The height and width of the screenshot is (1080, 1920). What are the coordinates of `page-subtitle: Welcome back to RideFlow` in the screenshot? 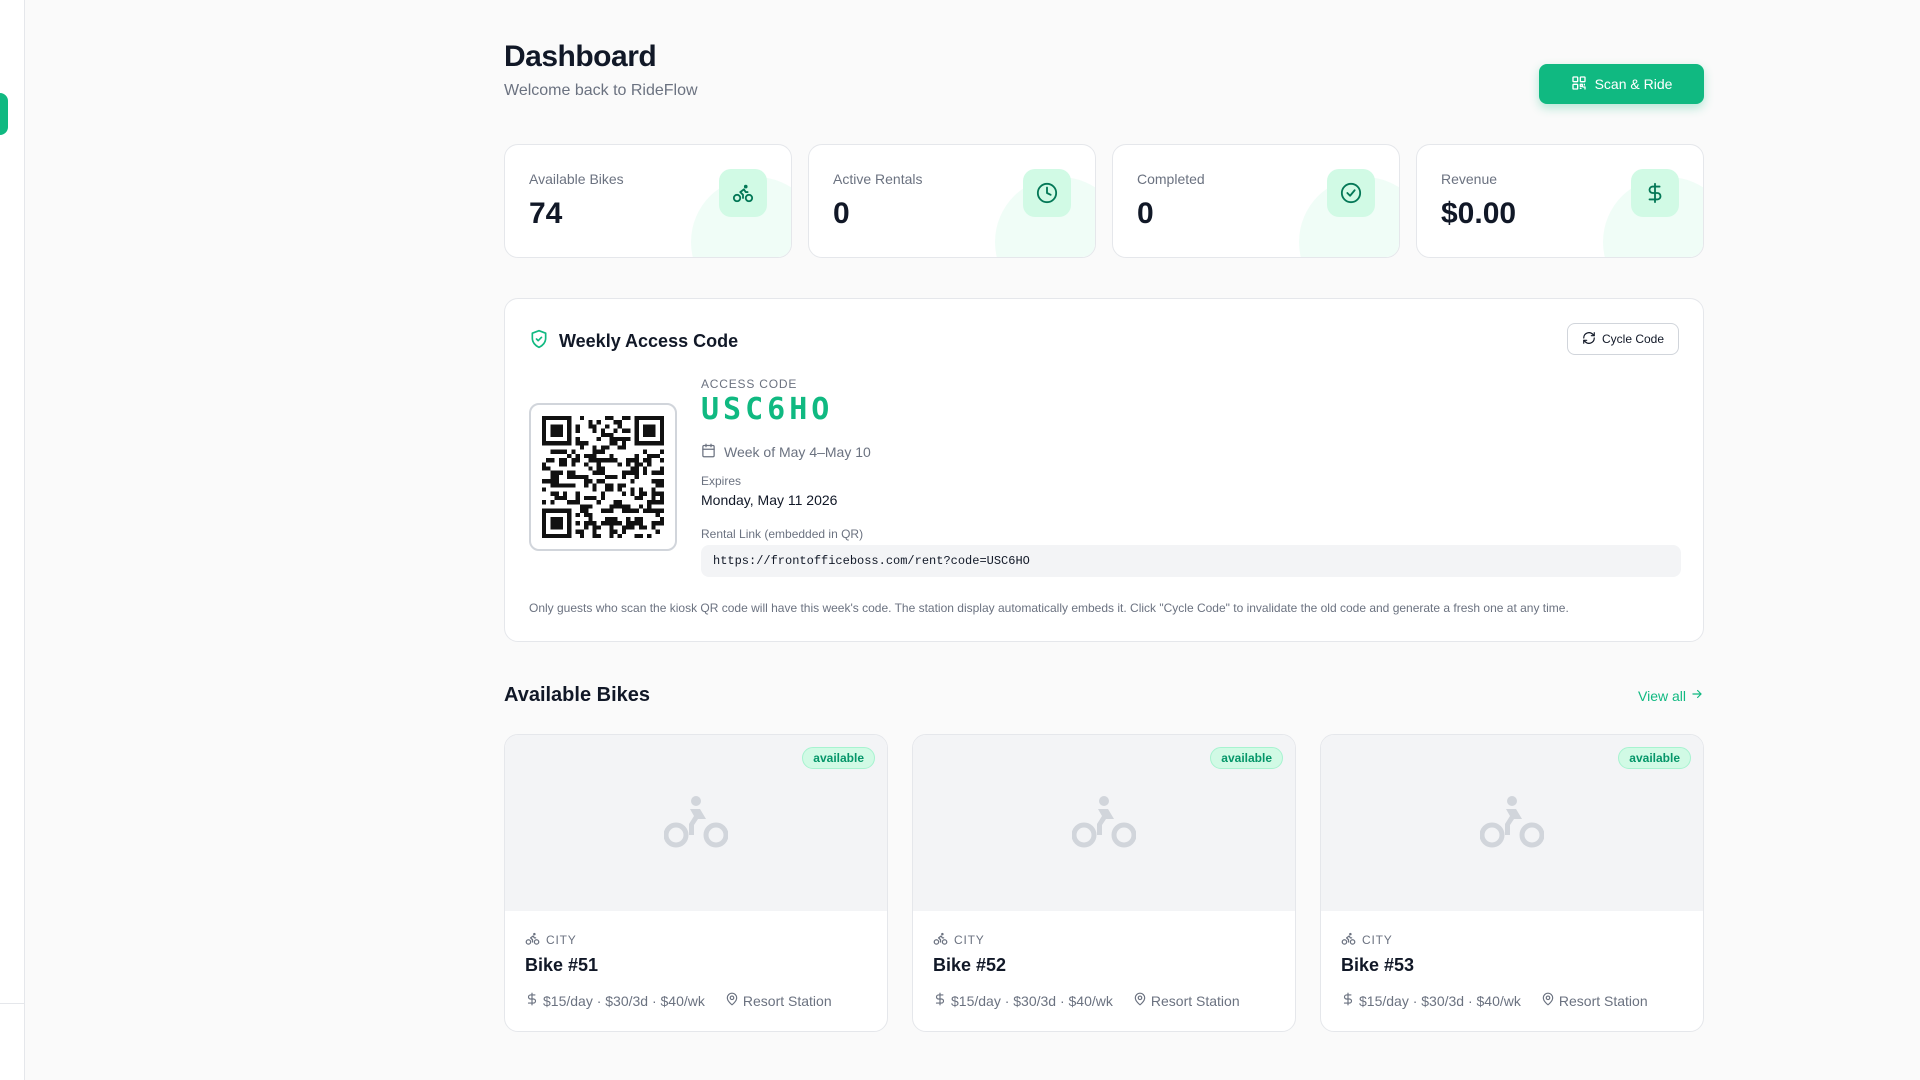 It's located at (601, 90).